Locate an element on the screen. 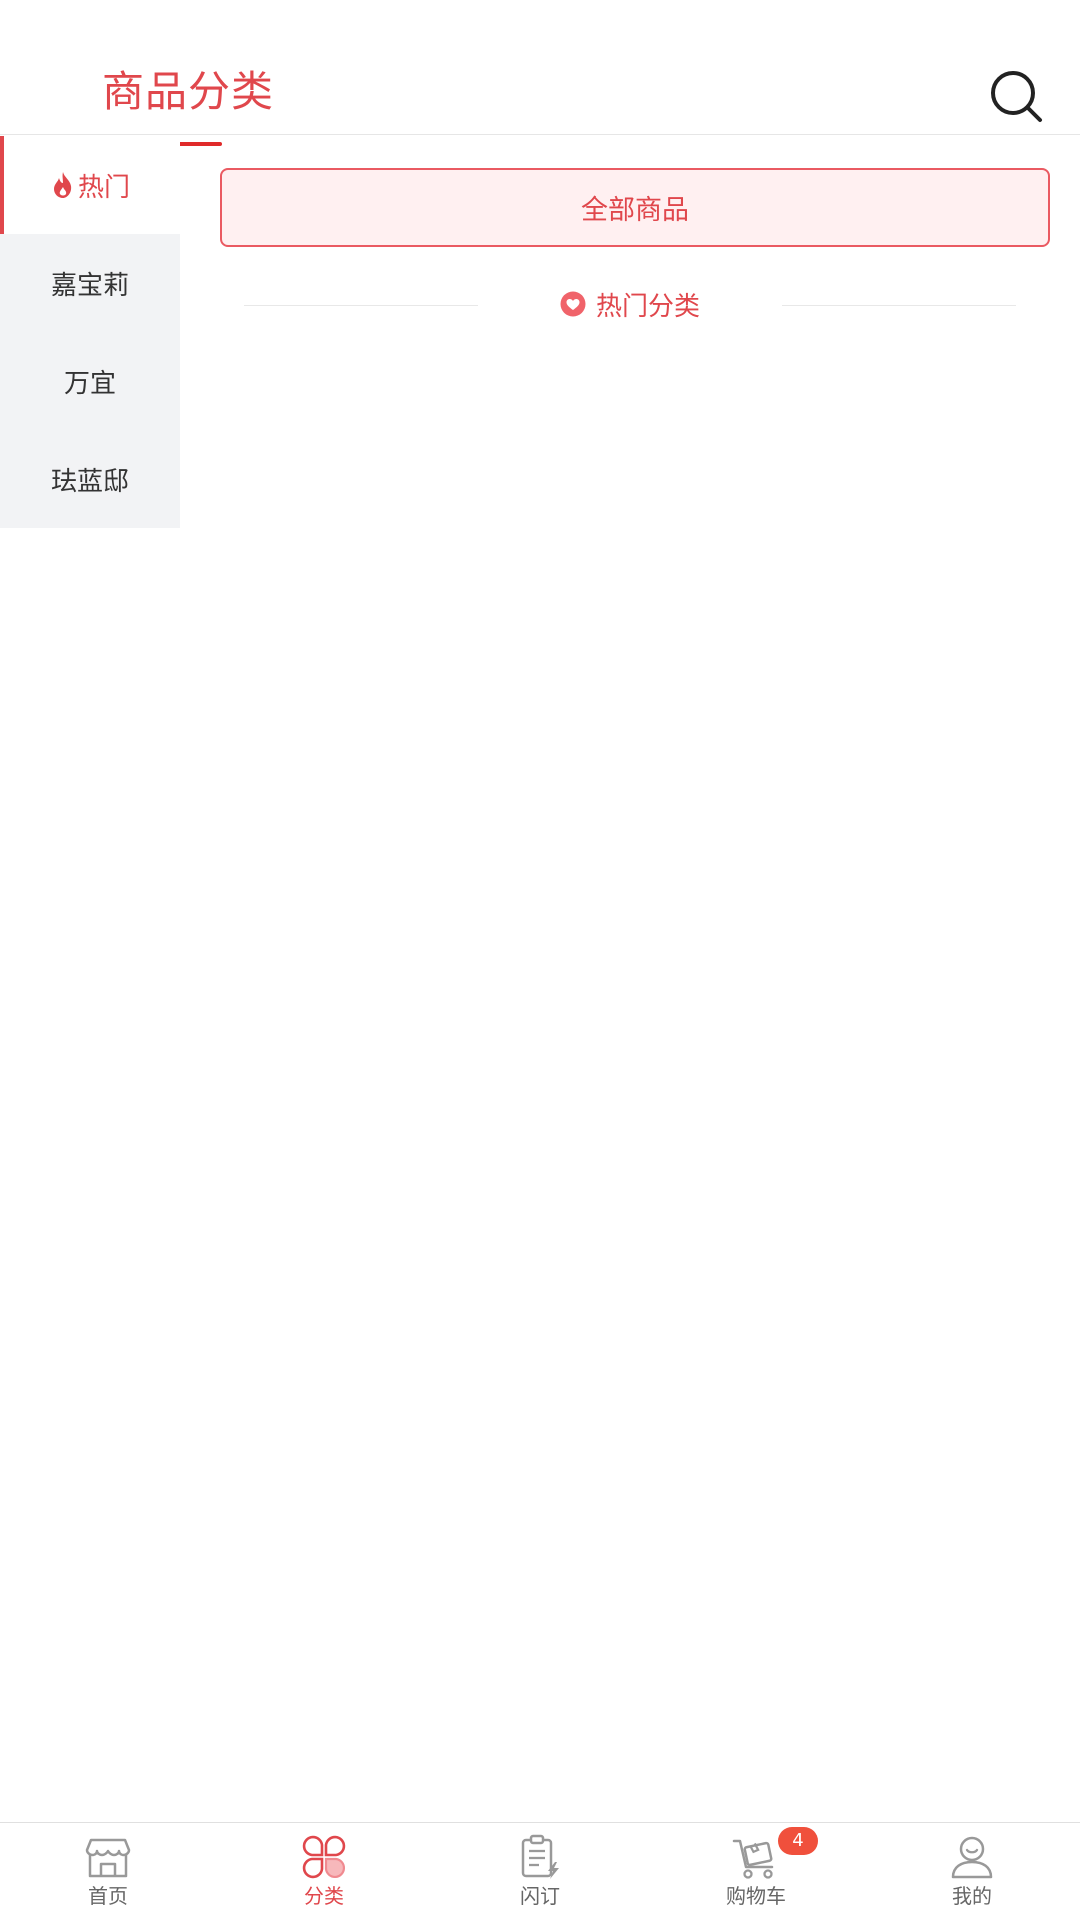 The width and height of the screenshot is (1080, 1920). tab-category: 分类 is located at coordinates (324, 1871).